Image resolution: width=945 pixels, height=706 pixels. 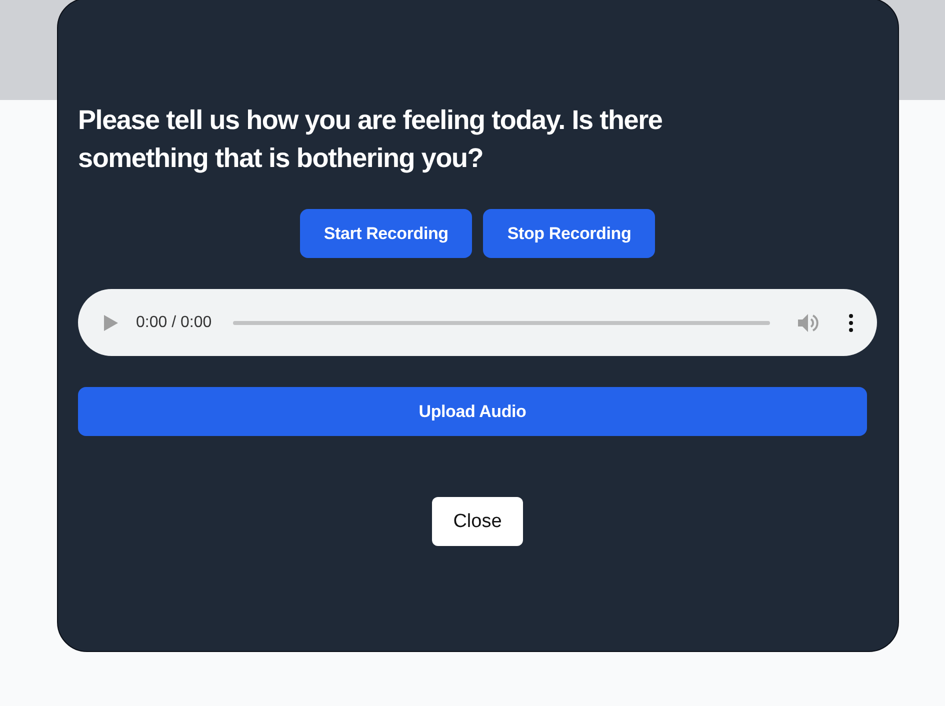 I want to click on close-button: Close, so click(x=477, y=521).